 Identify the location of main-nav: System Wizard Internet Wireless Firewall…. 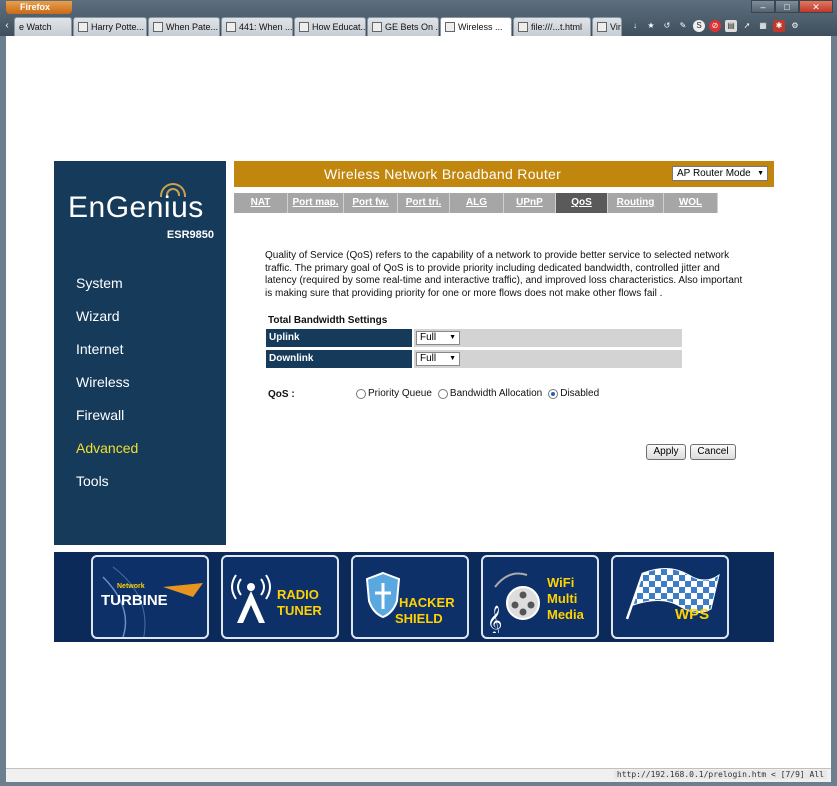
(107, 388).